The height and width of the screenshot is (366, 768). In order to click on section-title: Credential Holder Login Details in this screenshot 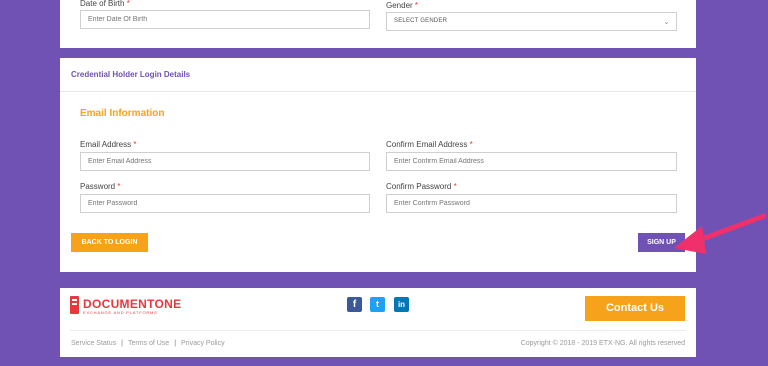, I will do `click(131, 74)`.